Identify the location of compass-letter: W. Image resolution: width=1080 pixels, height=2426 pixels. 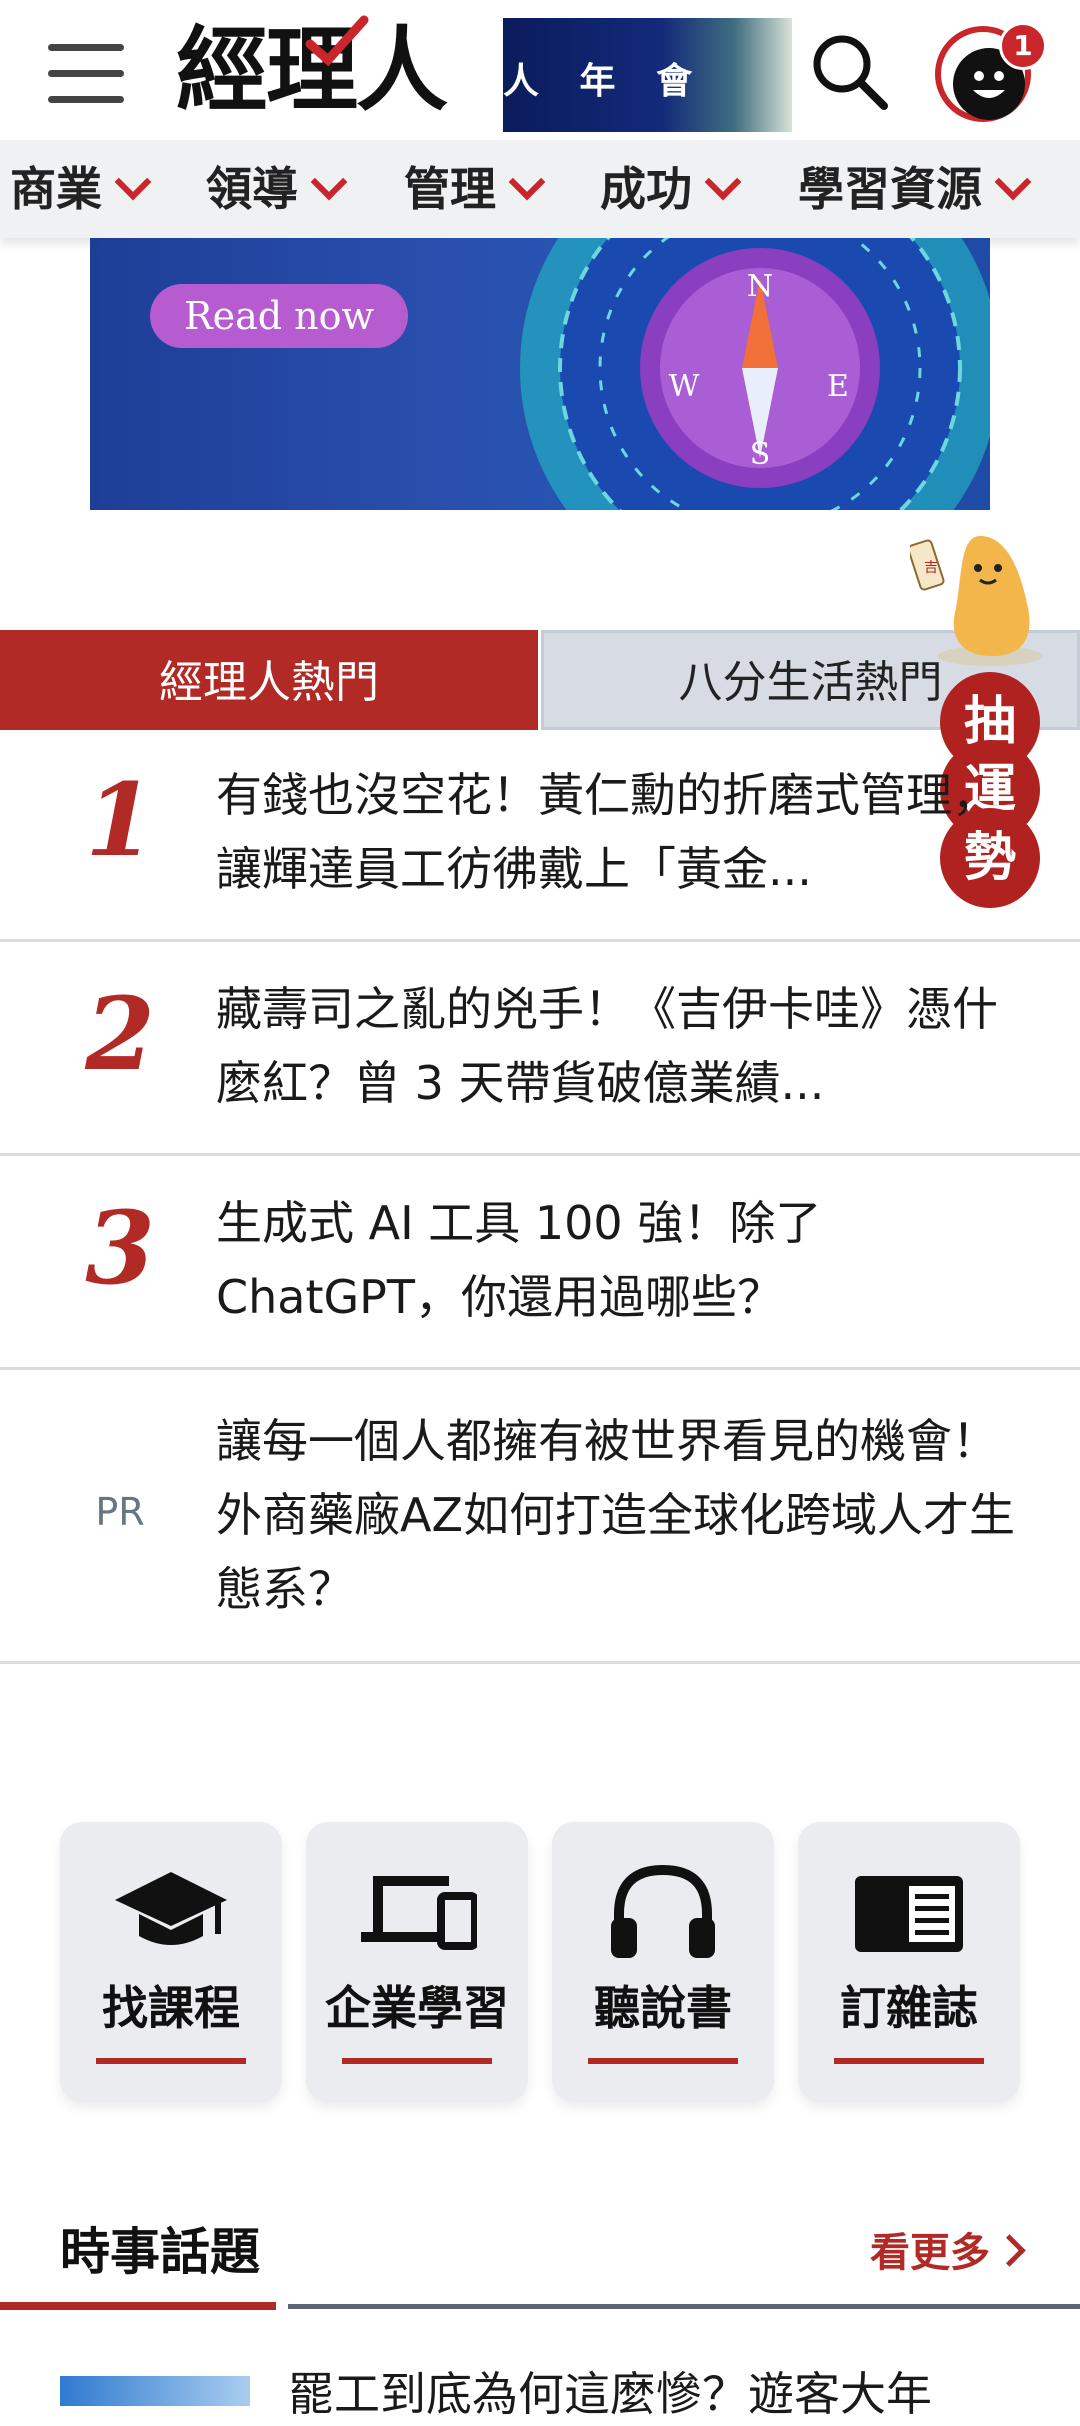
(684, 386).